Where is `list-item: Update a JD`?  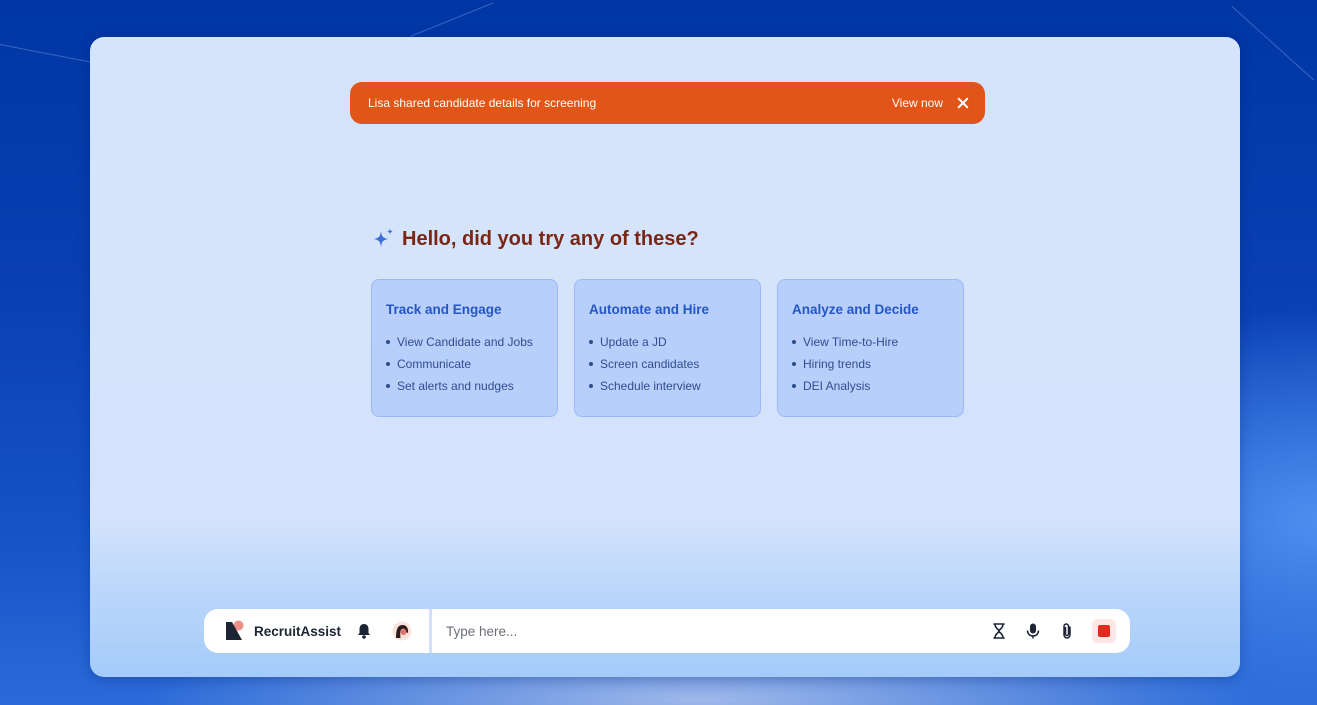 list-item: Update a JD is located at coordinates (667, 342).